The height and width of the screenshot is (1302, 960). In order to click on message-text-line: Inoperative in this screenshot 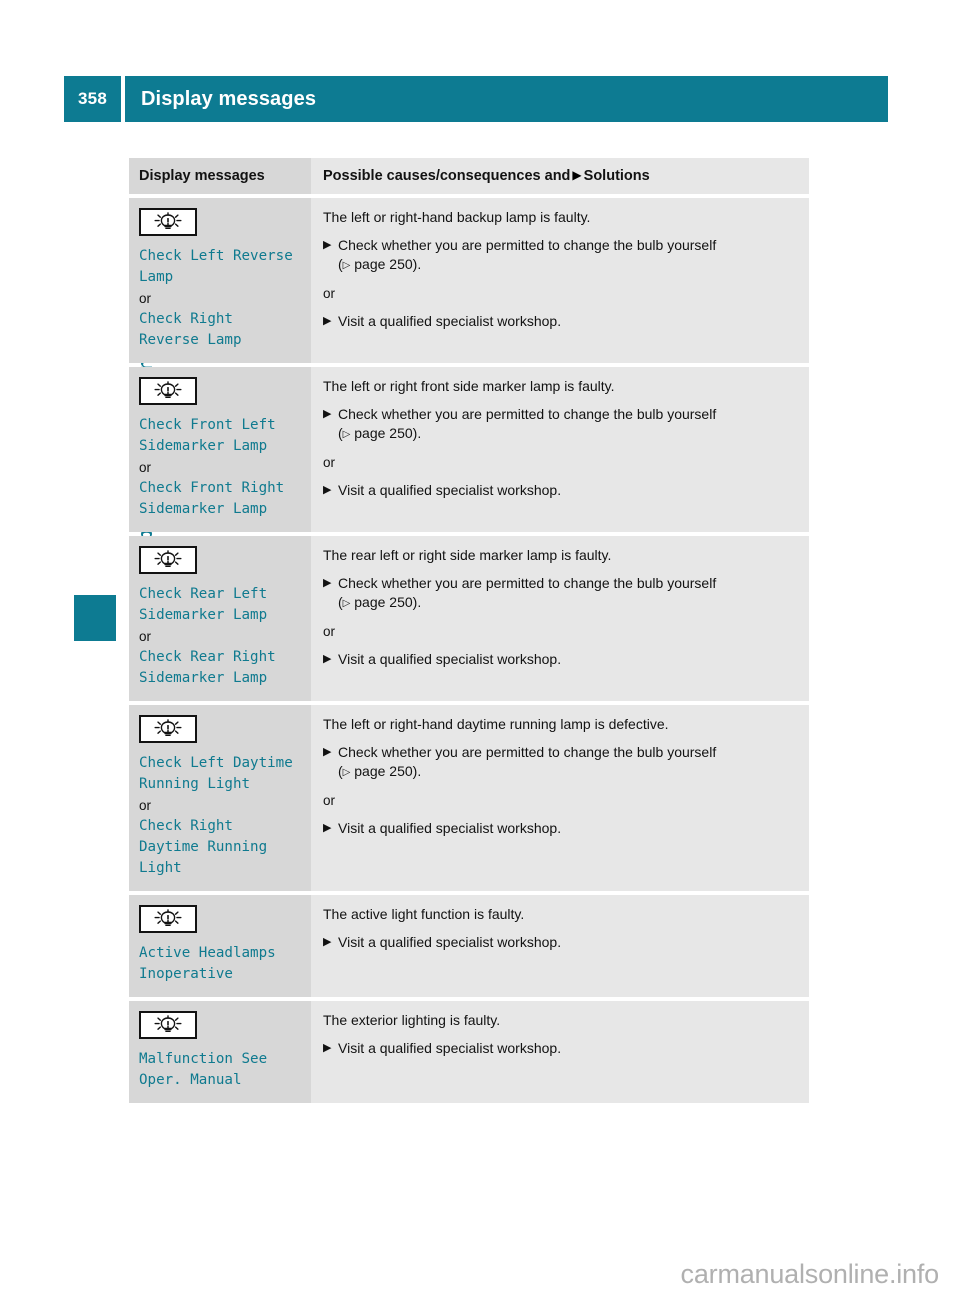, I will do `click(186, 974)`.